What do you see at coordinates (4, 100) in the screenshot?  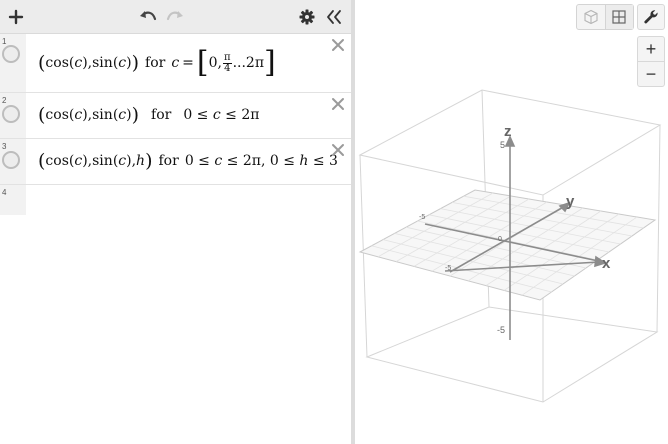 I see `expression-number: 2` at bounding box center [4, 100].